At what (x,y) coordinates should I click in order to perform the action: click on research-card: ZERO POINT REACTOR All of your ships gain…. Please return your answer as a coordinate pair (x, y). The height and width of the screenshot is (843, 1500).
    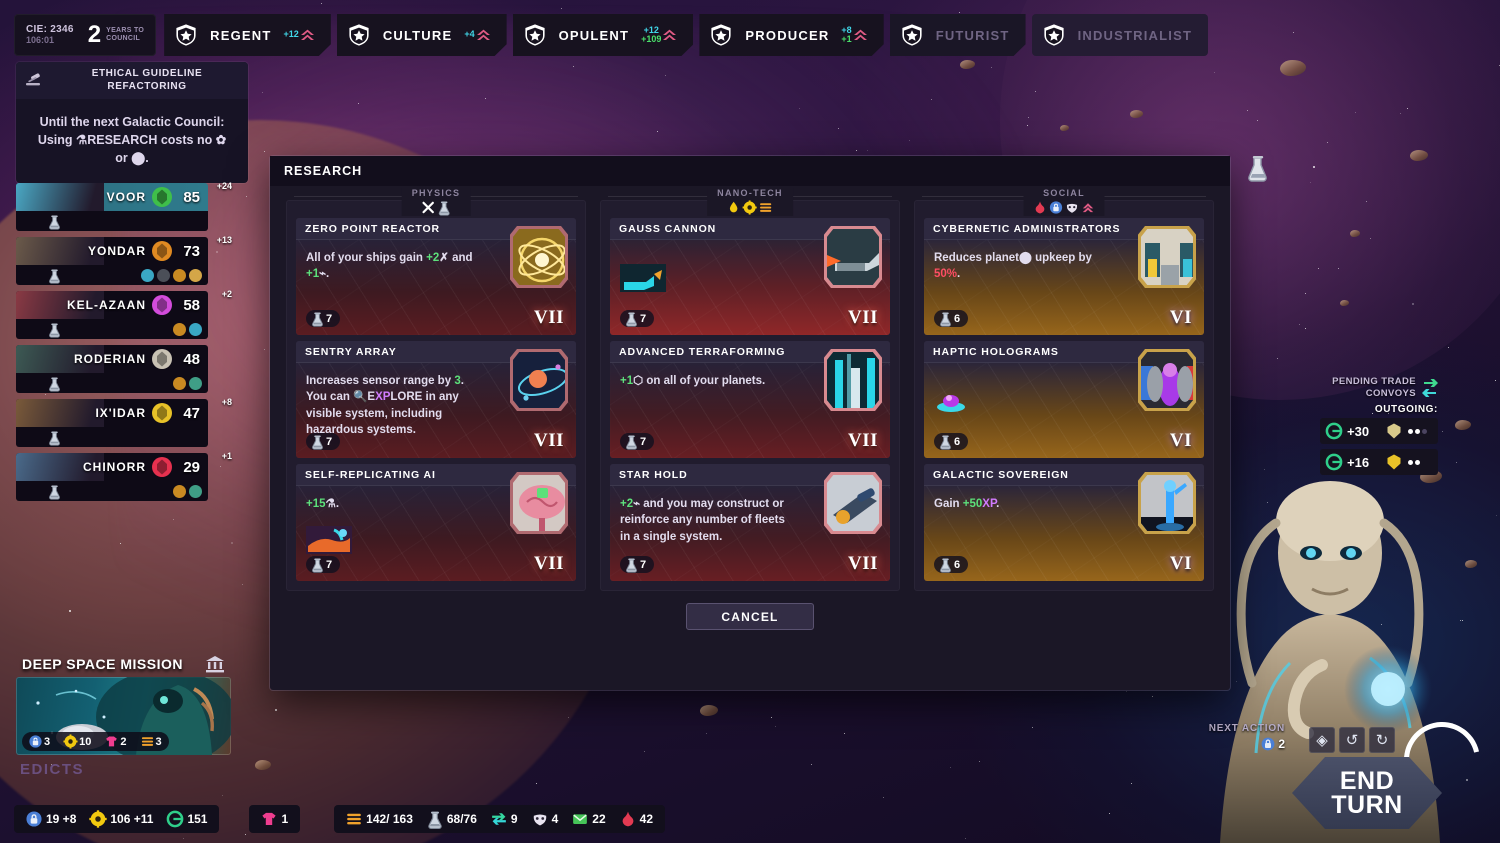
    Looking at the image, I should click on (436, 276).